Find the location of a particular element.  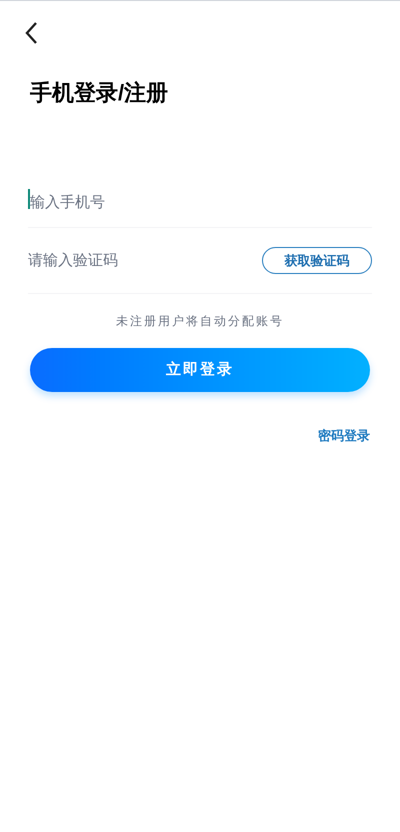

login-button: 立即登录 is located at coordinates (200, 370).